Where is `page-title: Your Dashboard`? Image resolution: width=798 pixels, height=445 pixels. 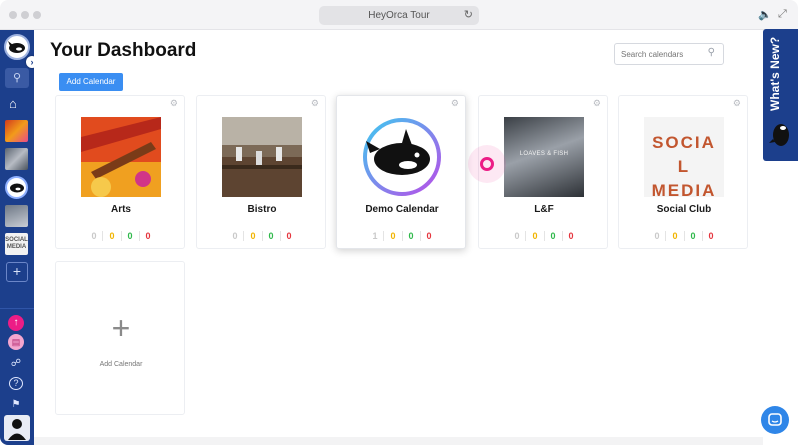 page-title: Your Dashboard is located at coordinates (123, 50).